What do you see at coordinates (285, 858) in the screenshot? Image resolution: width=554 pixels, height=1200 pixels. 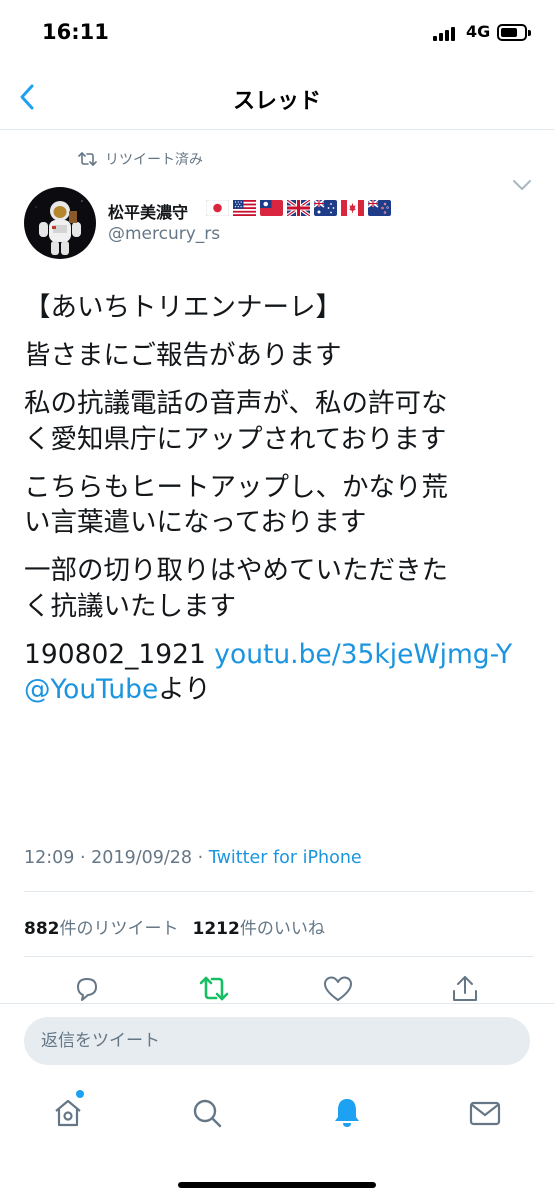 I see `tweet-source-link: Twitter for iPhone` at bounding box center [285, 858].